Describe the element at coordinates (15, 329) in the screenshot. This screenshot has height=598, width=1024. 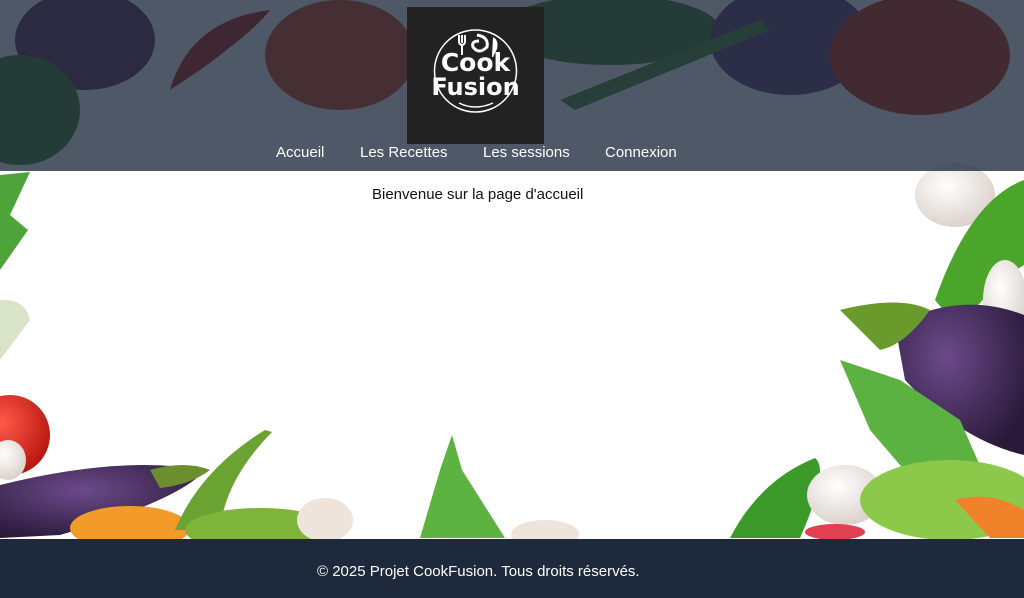
I see `leek-left` at that location.